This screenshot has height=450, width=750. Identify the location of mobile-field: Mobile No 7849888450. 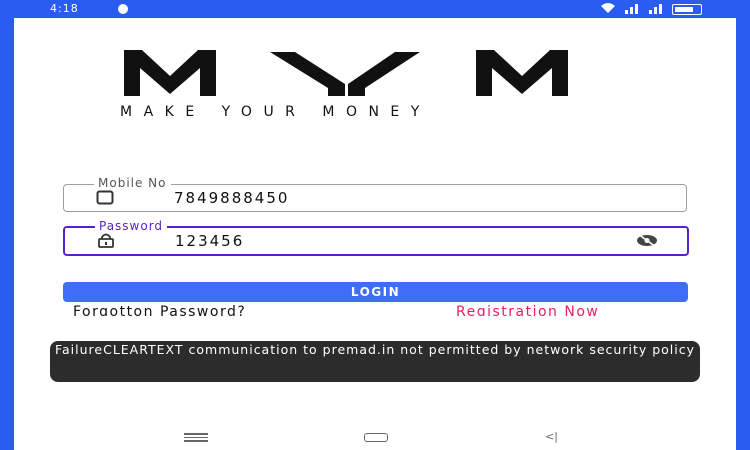
(375, 194).